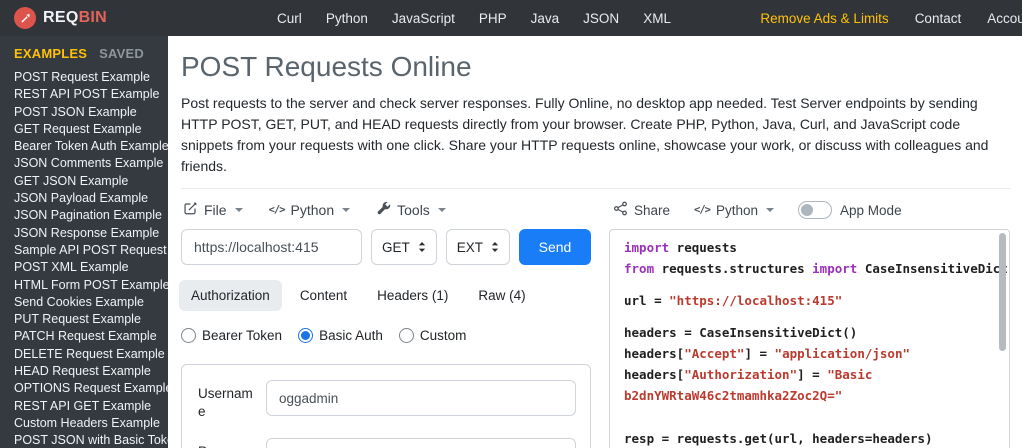 This screenshot has height=448, width=1022. Describe the element at coordinates (91, 146) in the screenshot. I see `sidebar-item-bearer-token-auth-example: Bearer Token Auth Example` at that location.